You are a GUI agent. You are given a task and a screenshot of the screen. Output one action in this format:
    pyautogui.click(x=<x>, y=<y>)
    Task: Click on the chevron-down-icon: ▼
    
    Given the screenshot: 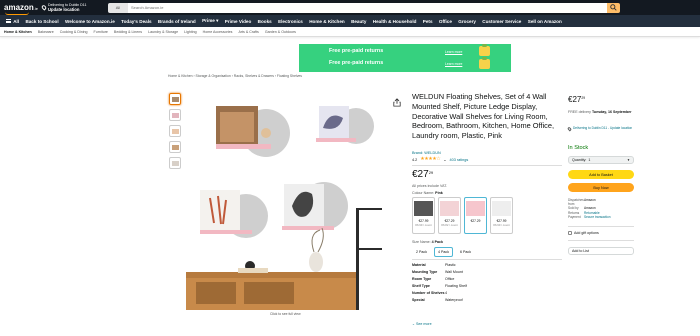 What is the action you would take?
    pyautogui.click(x=628, y=160)
    